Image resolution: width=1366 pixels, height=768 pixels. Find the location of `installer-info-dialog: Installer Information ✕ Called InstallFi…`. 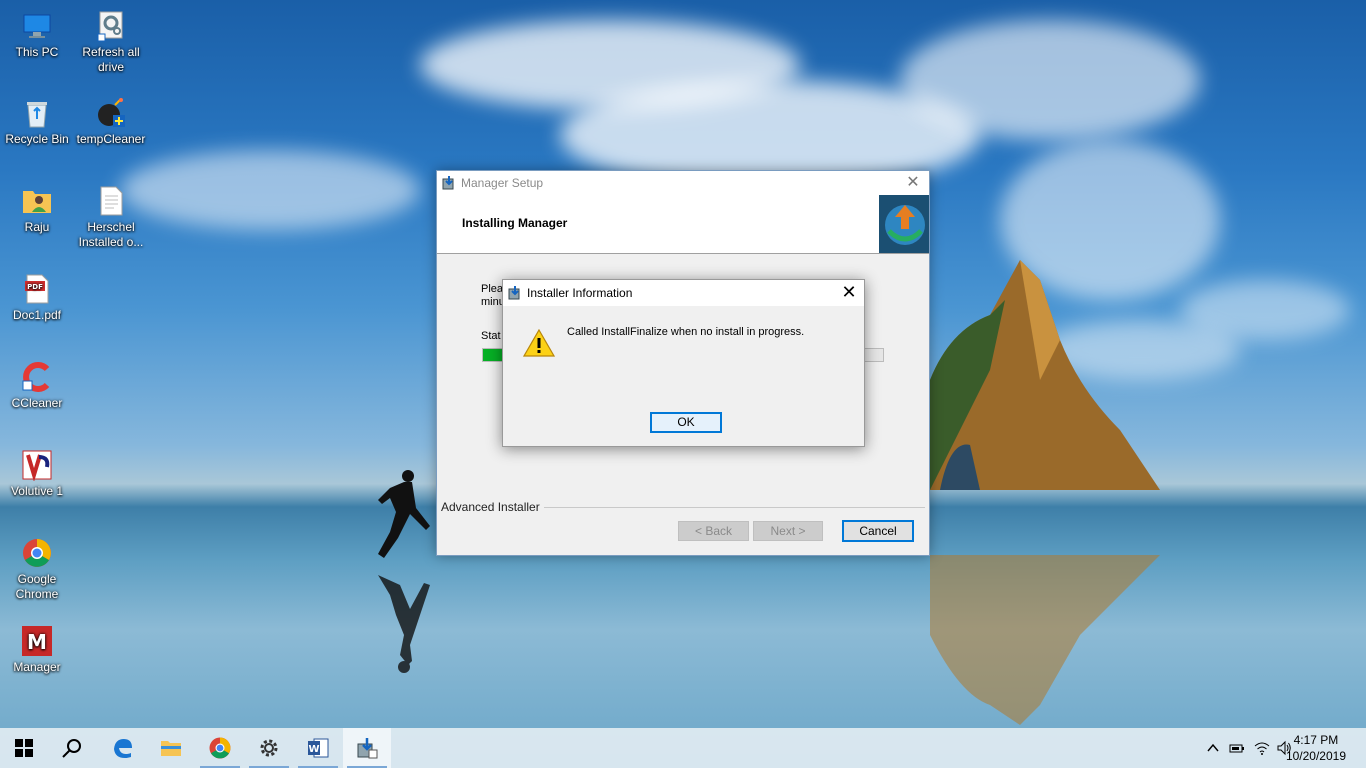

installer-info-dialog: Installer Information ✕ Called InstallFi… is located at coordinates (683, 363).